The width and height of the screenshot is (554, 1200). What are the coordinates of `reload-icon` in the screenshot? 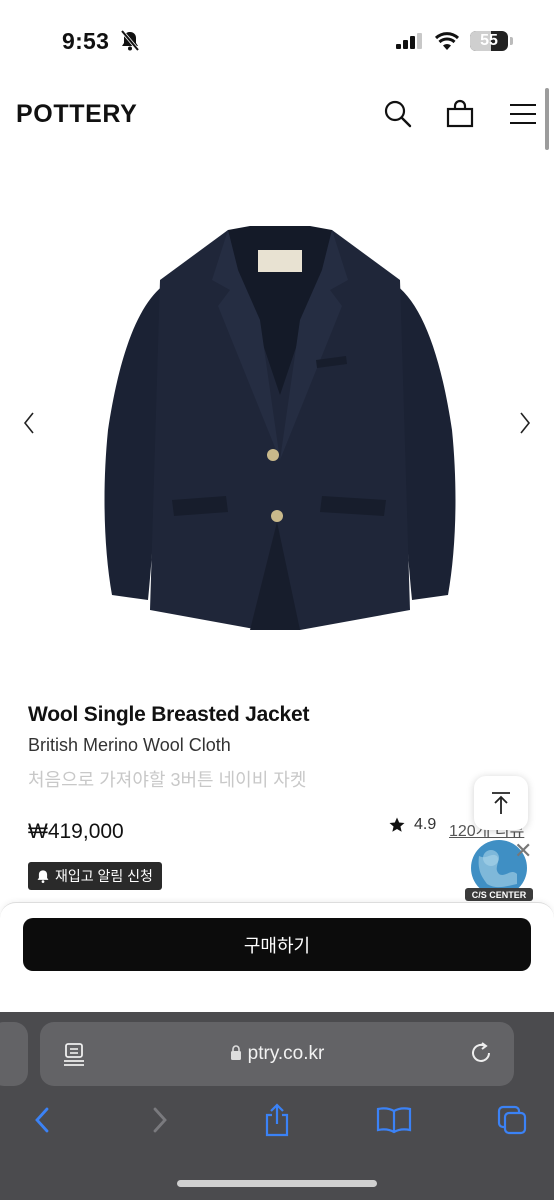 It's located at (481, 1053).